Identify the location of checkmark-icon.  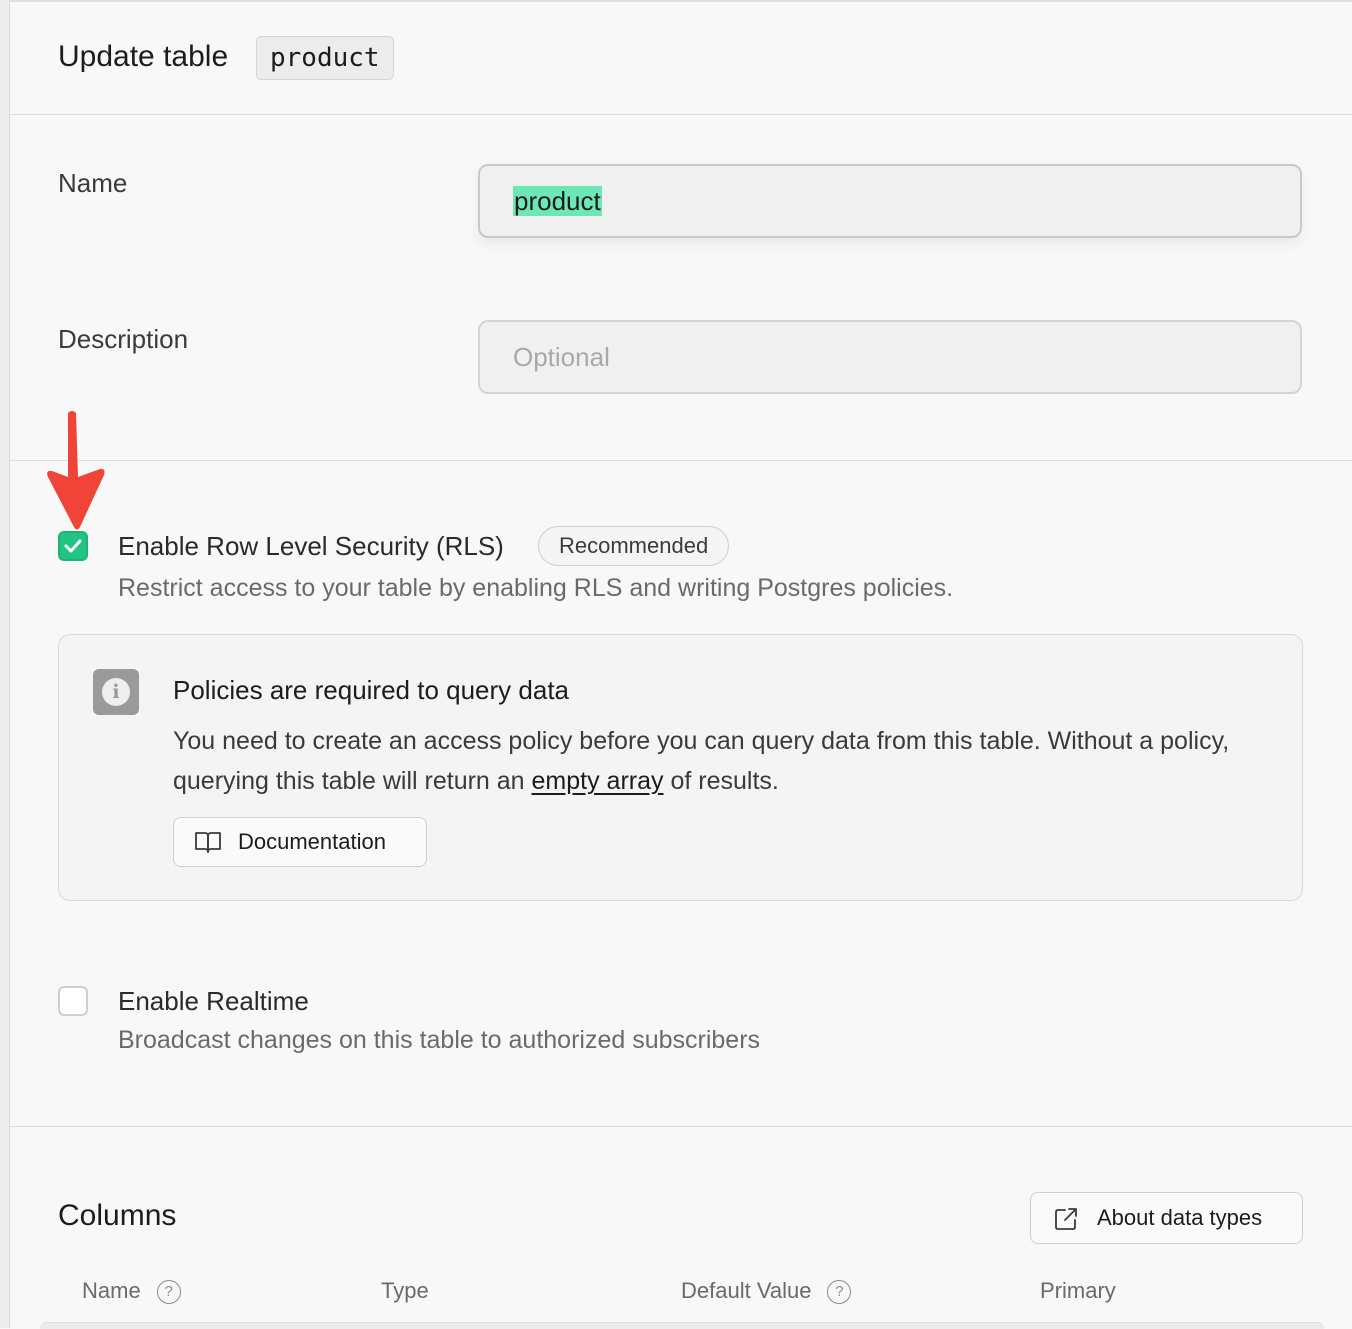
(73, 546).